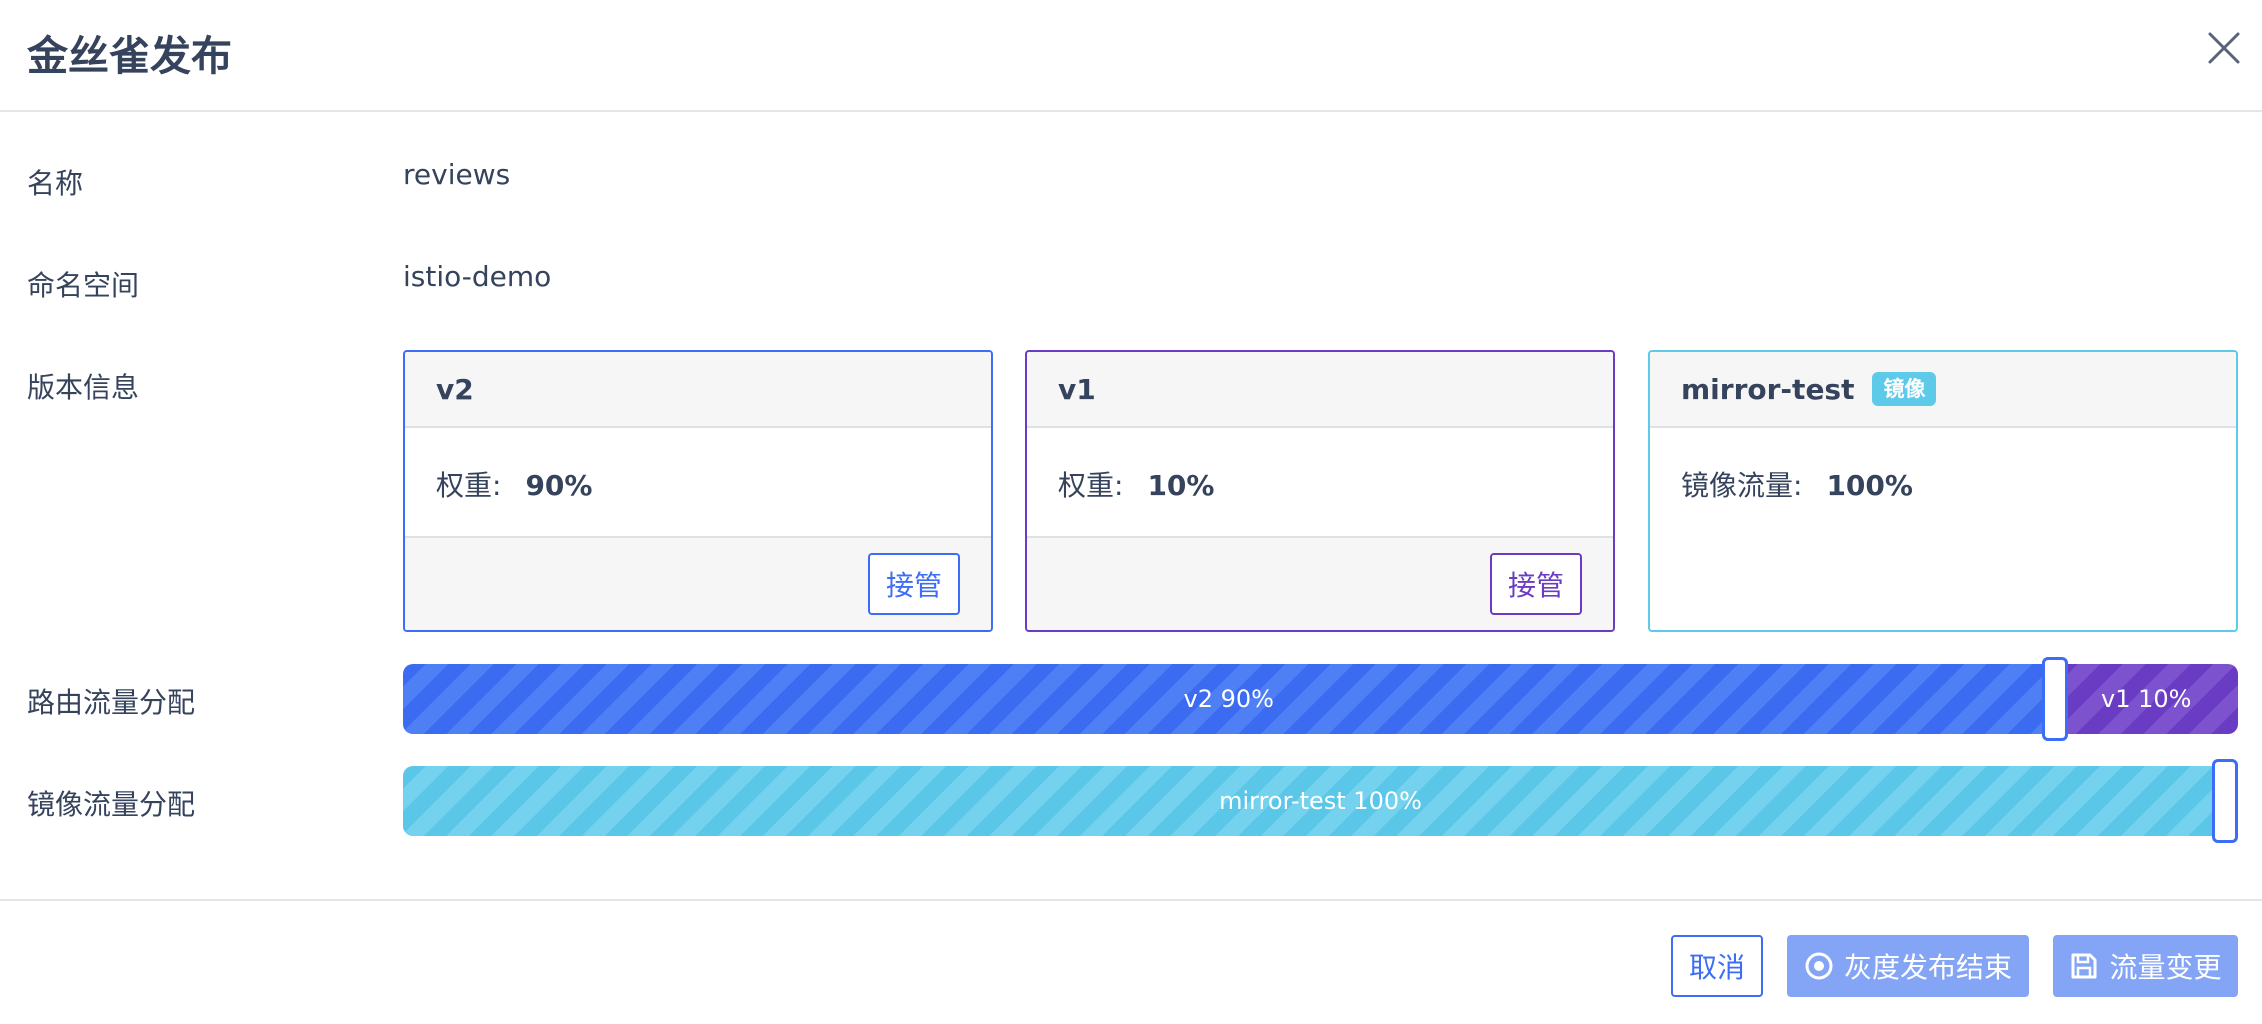  I want to click on end-canary-label: 灰度发布结束, so click(1927, 967).